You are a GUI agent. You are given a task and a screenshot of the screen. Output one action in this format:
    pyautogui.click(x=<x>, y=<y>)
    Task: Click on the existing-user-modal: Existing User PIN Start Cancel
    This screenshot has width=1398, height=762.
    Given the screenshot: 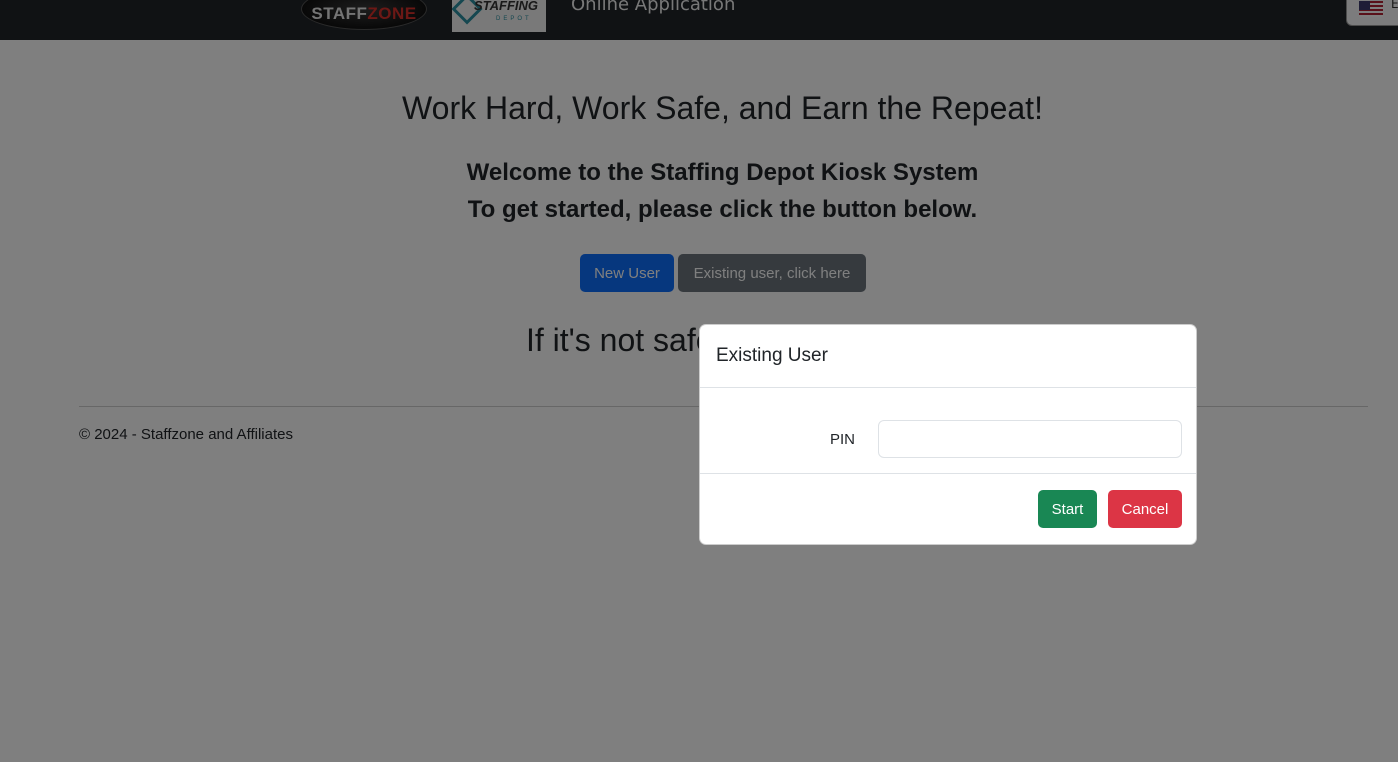 What is the action you would take?
    pyautogui.click(x=948, y=434)
    